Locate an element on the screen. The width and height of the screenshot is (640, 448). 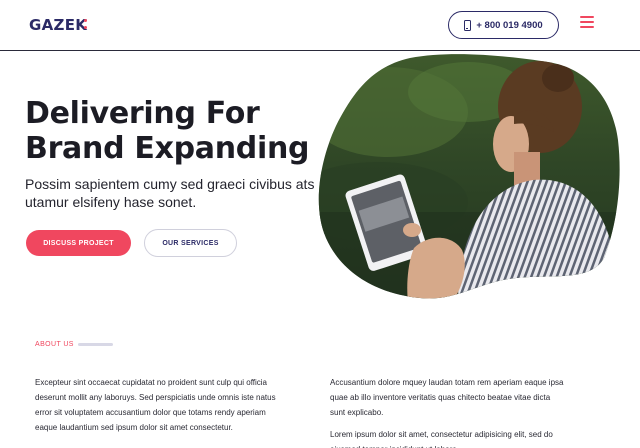
hamburger-menu-icon is located at coordinates (587, 22).